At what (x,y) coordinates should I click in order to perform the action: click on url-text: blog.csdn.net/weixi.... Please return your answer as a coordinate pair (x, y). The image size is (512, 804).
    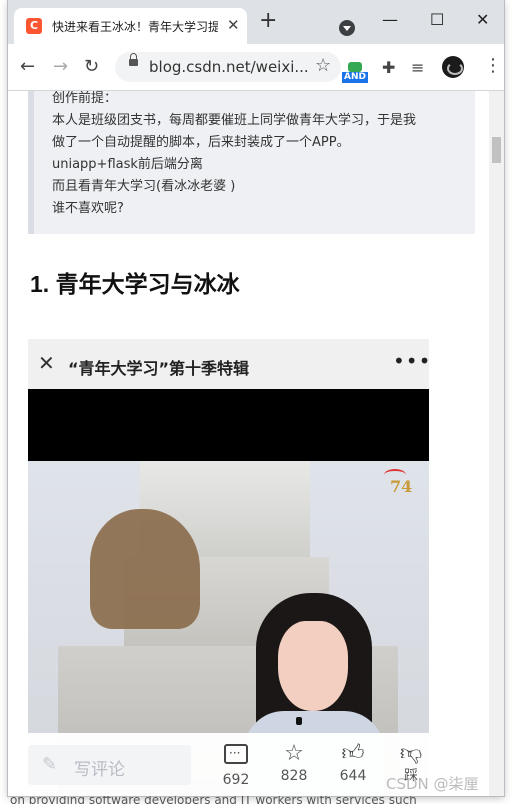
    Looking at the image, I should click on (229, 67).